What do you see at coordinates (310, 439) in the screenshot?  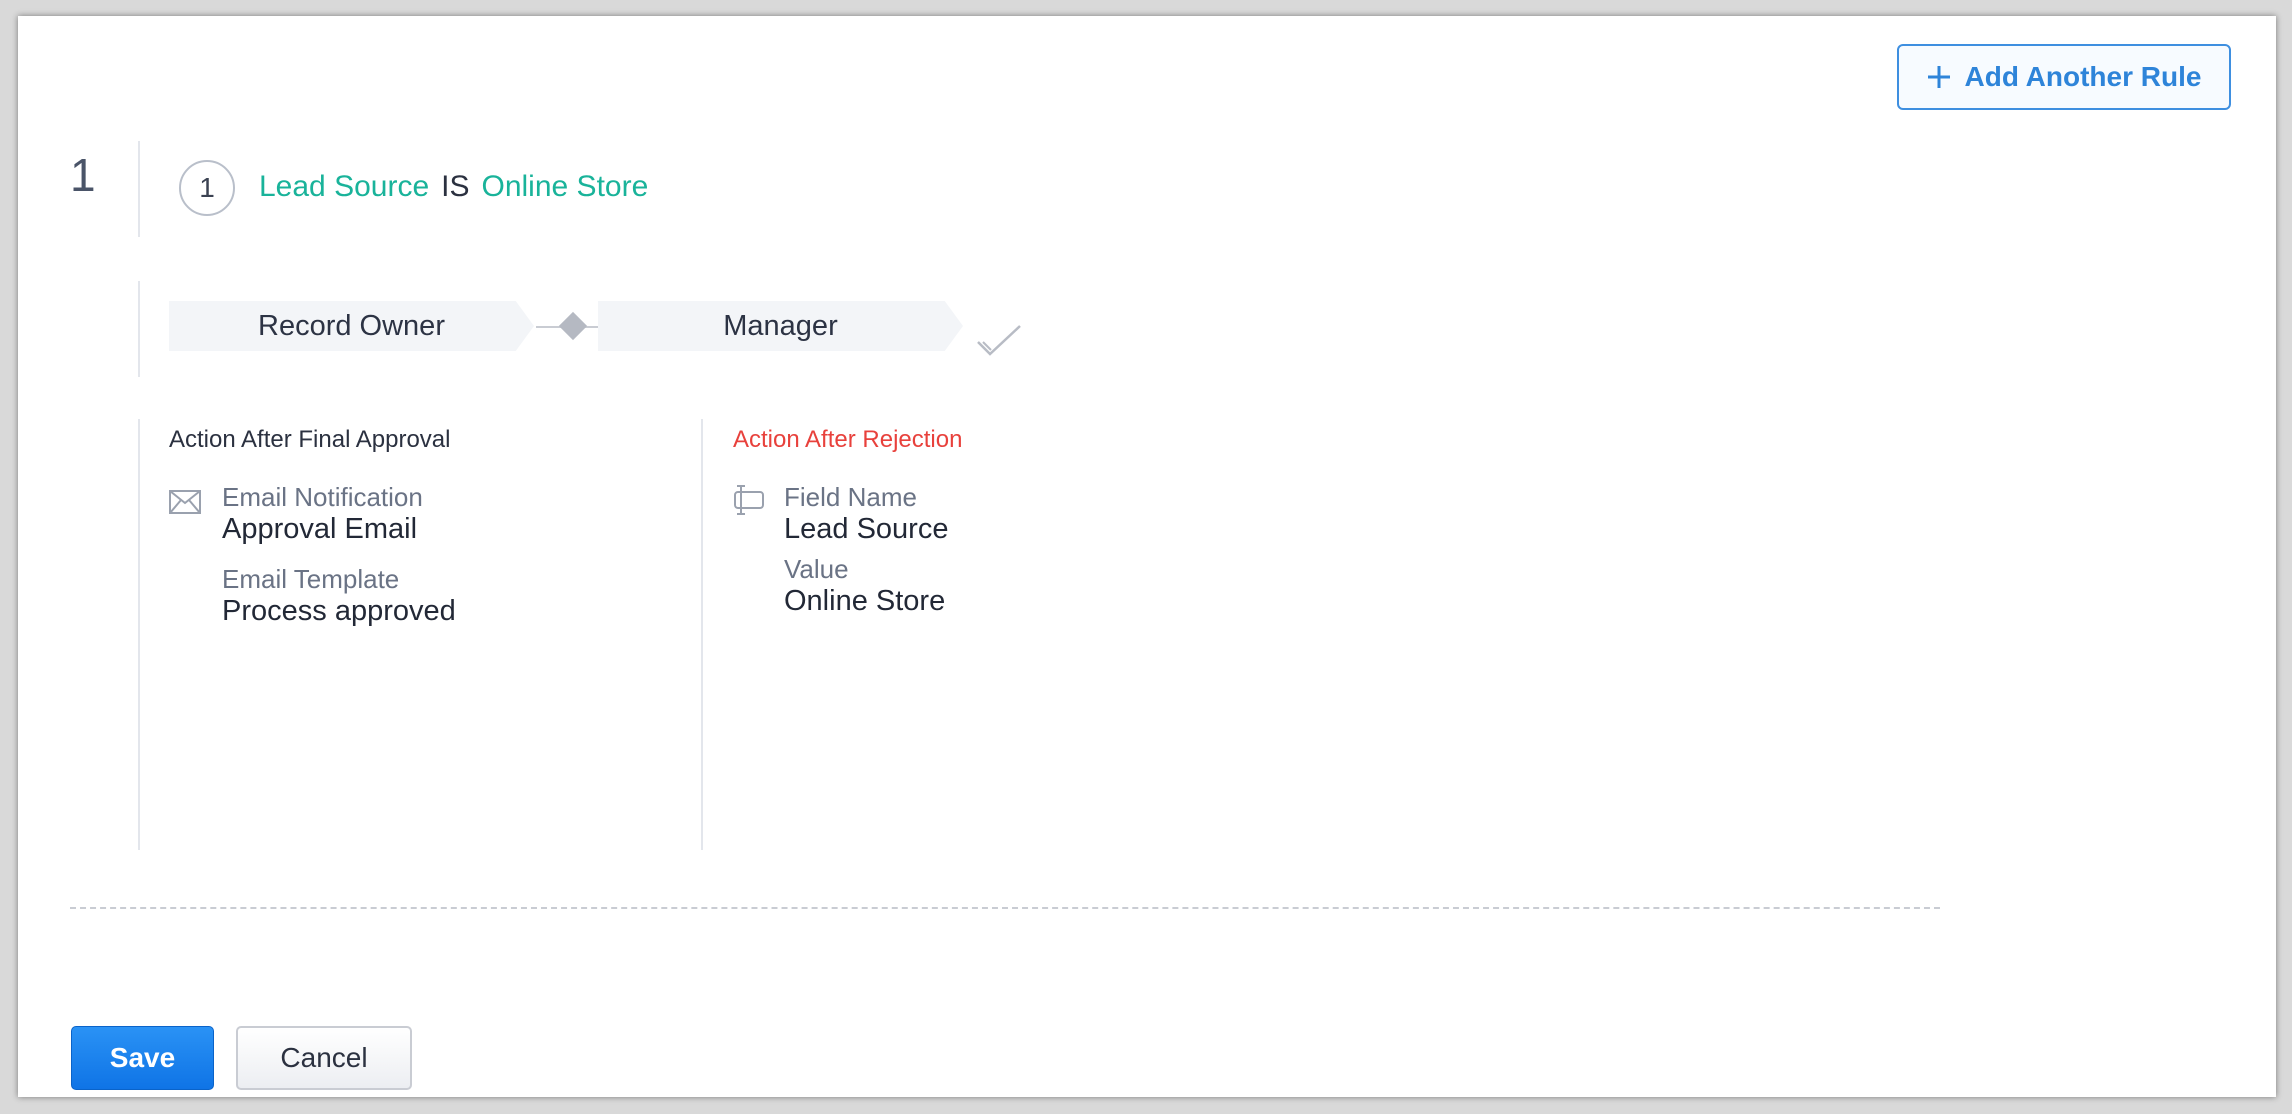 I see `approval-actions-title: Action After Final Approval` at bounding box center [310, 439].